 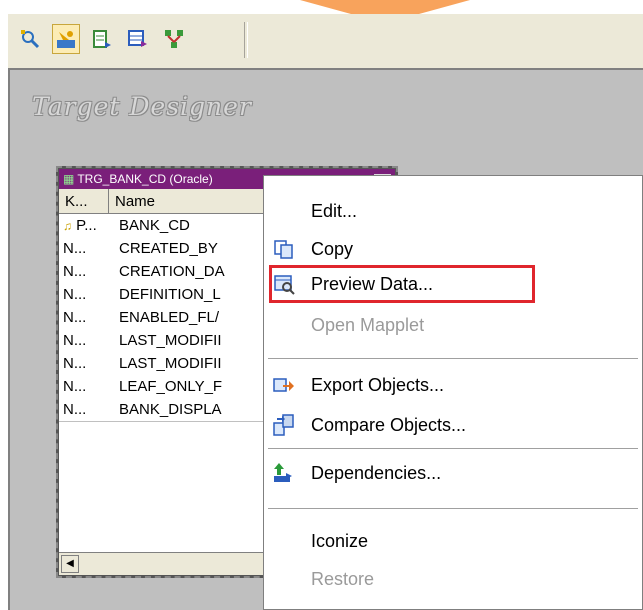 What do you see at coordinates (284, 473) in the screenshot?
I see `dependencies-icon` at bounding box center [284, 473].